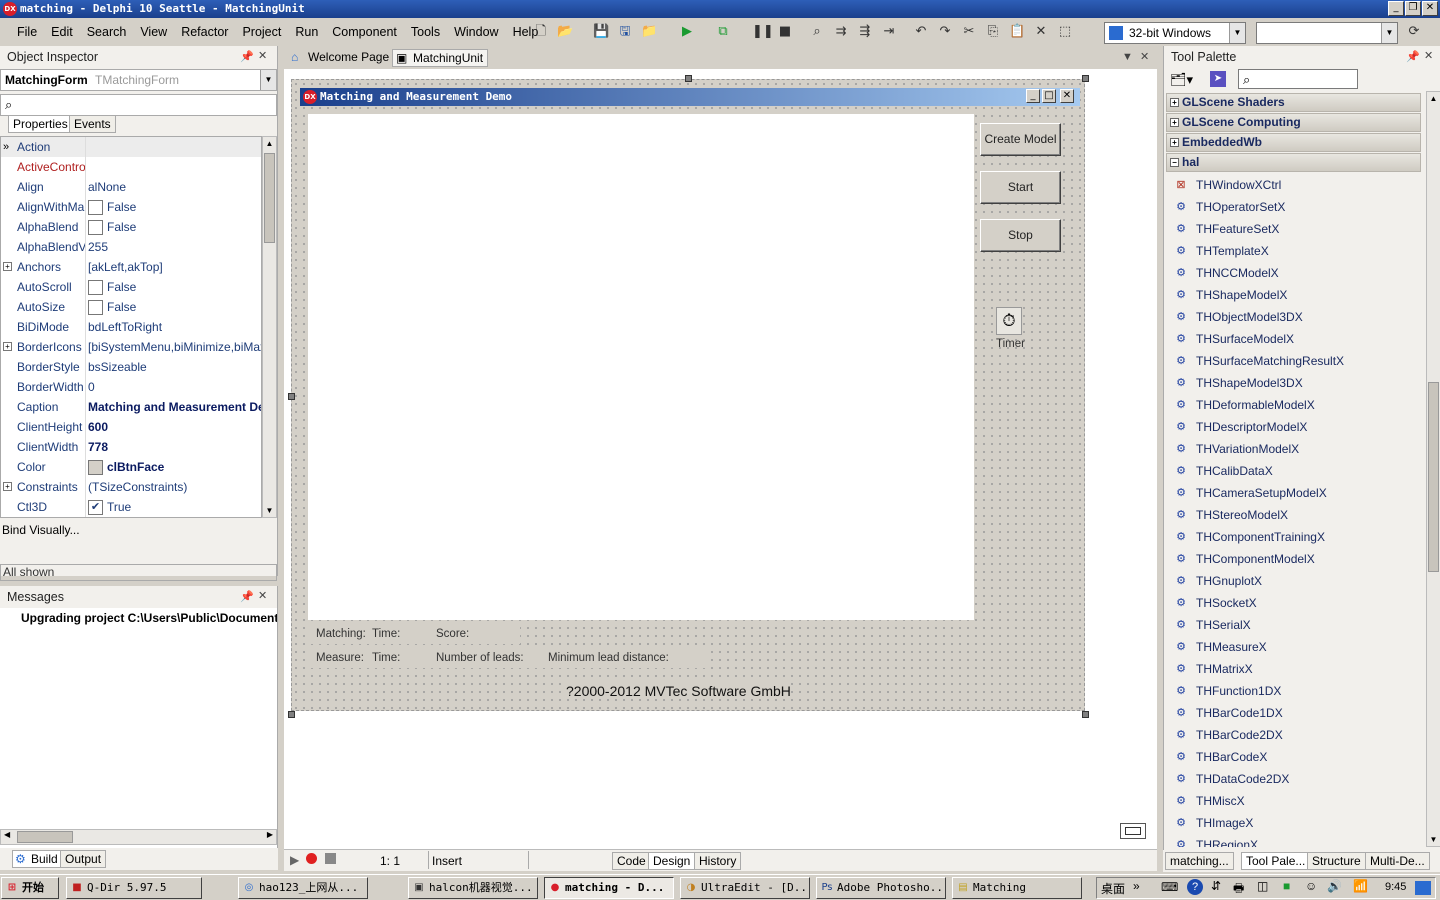  What do you see at coordinates (1262, 886) in the screenshot?
I see `tray-icon: ◫` at bounding box center [1262, 886].